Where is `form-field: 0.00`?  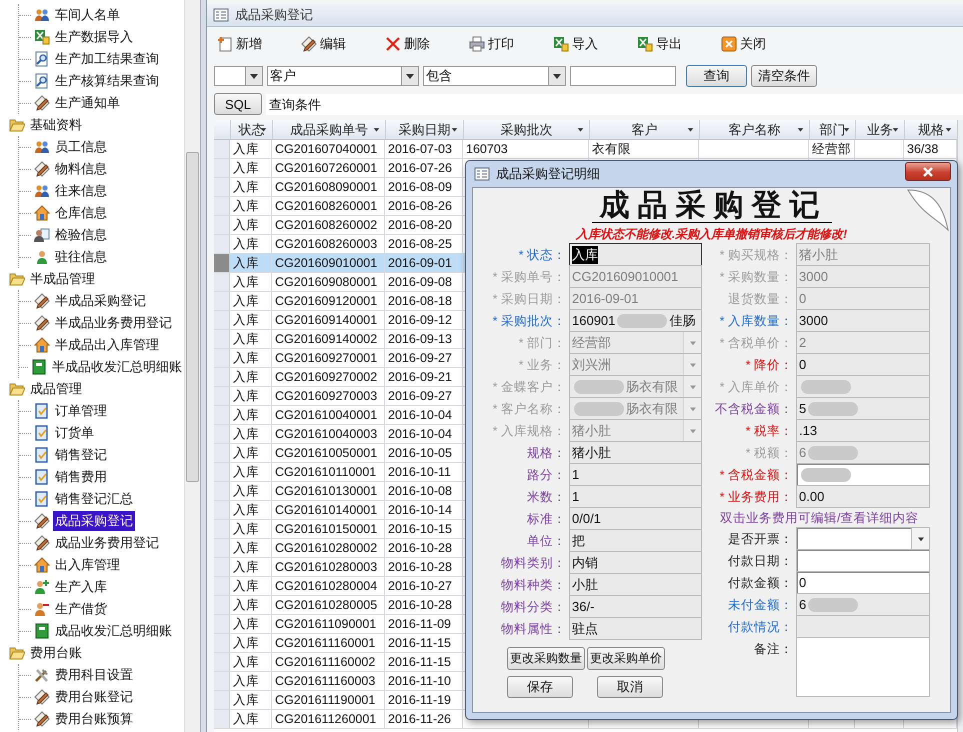 form-field: 0.00 is located at coordinates (863, 496).